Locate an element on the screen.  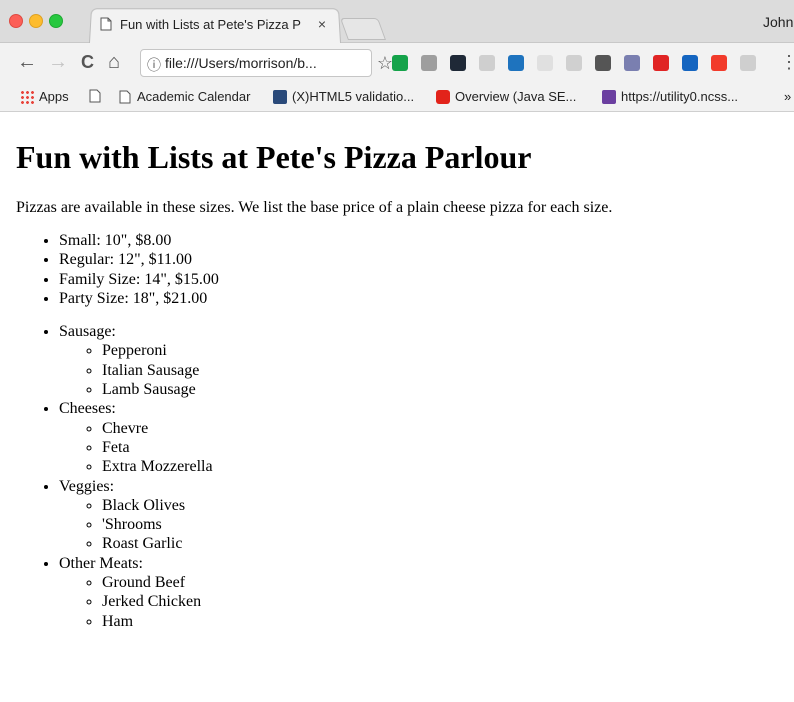
validator-icon is located at coordinates (280, 96).